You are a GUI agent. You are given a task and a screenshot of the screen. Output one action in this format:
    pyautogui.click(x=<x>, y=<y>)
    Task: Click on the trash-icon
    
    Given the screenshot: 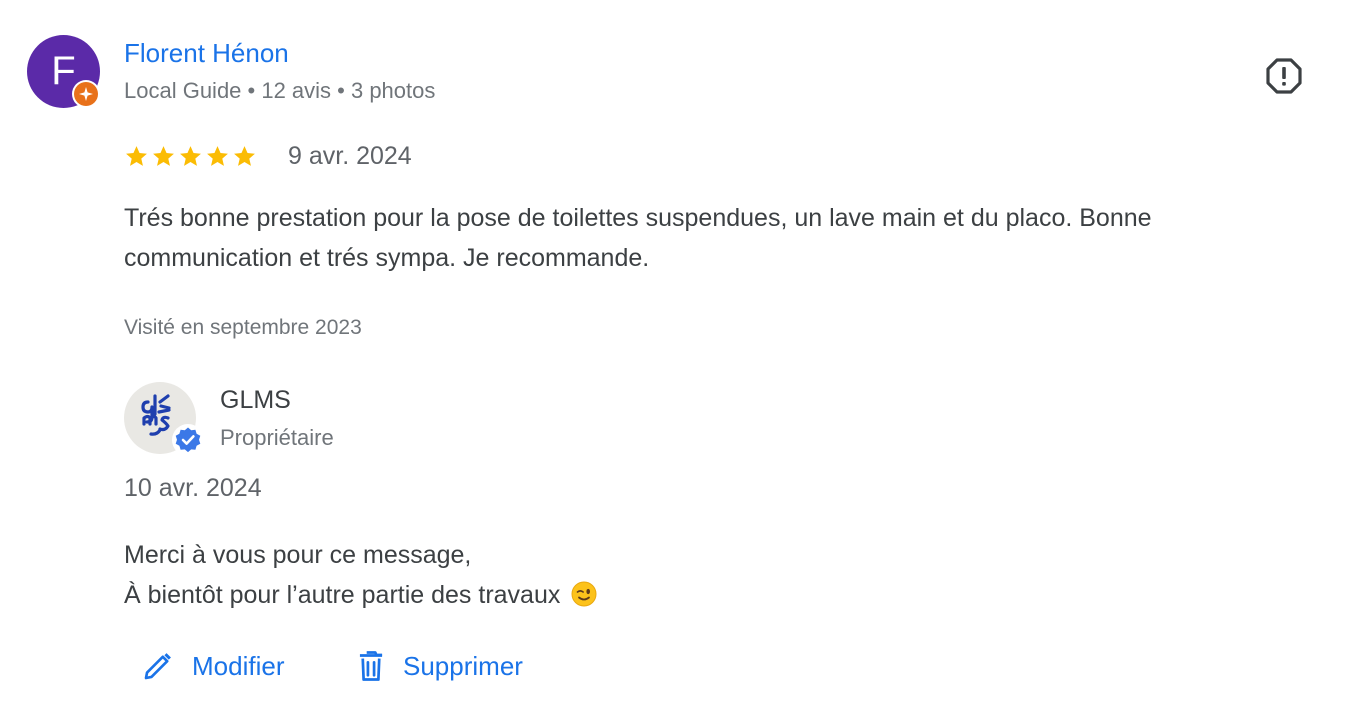 What is the action you would take?
    pyautogui.click(x=371, y=666)
    